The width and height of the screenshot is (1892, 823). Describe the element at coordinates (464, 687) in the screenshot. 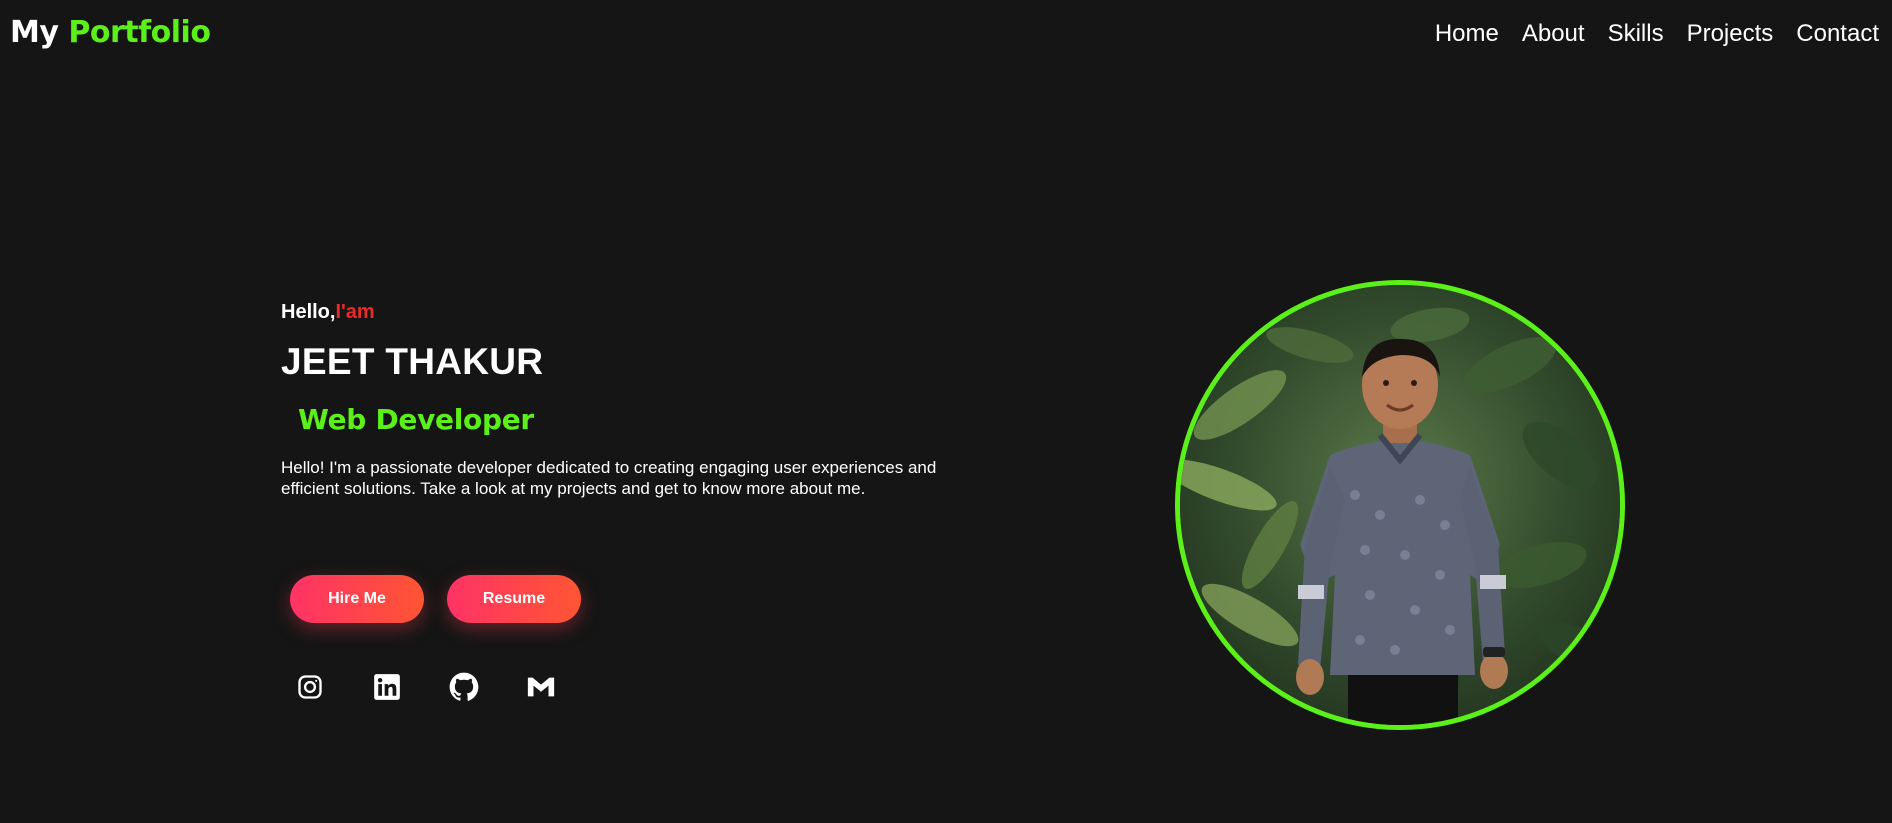

I see `github-icon` at that location.